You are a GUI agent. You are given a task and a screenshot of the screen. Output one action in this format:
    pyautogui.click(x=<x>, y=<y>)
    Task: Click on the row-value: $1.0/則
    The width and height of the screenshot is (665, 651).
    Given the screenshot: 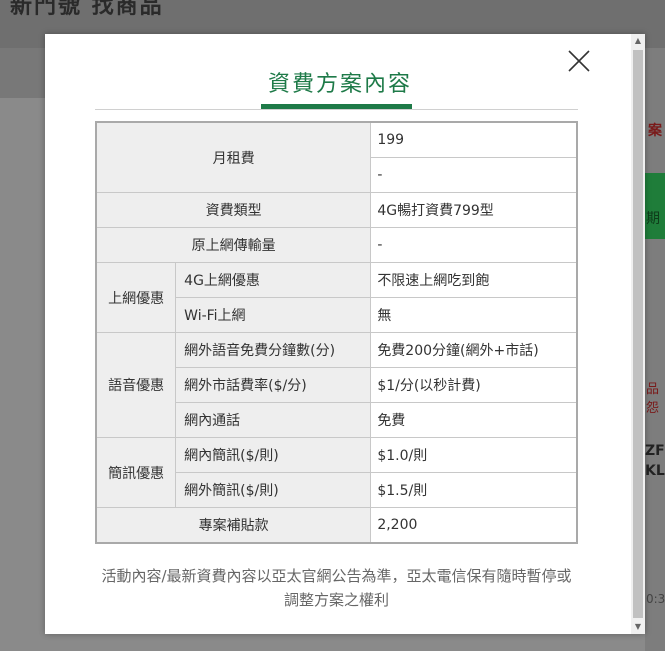 What is the action you would take?
    pyautogui.click(x=474, y=455)
    